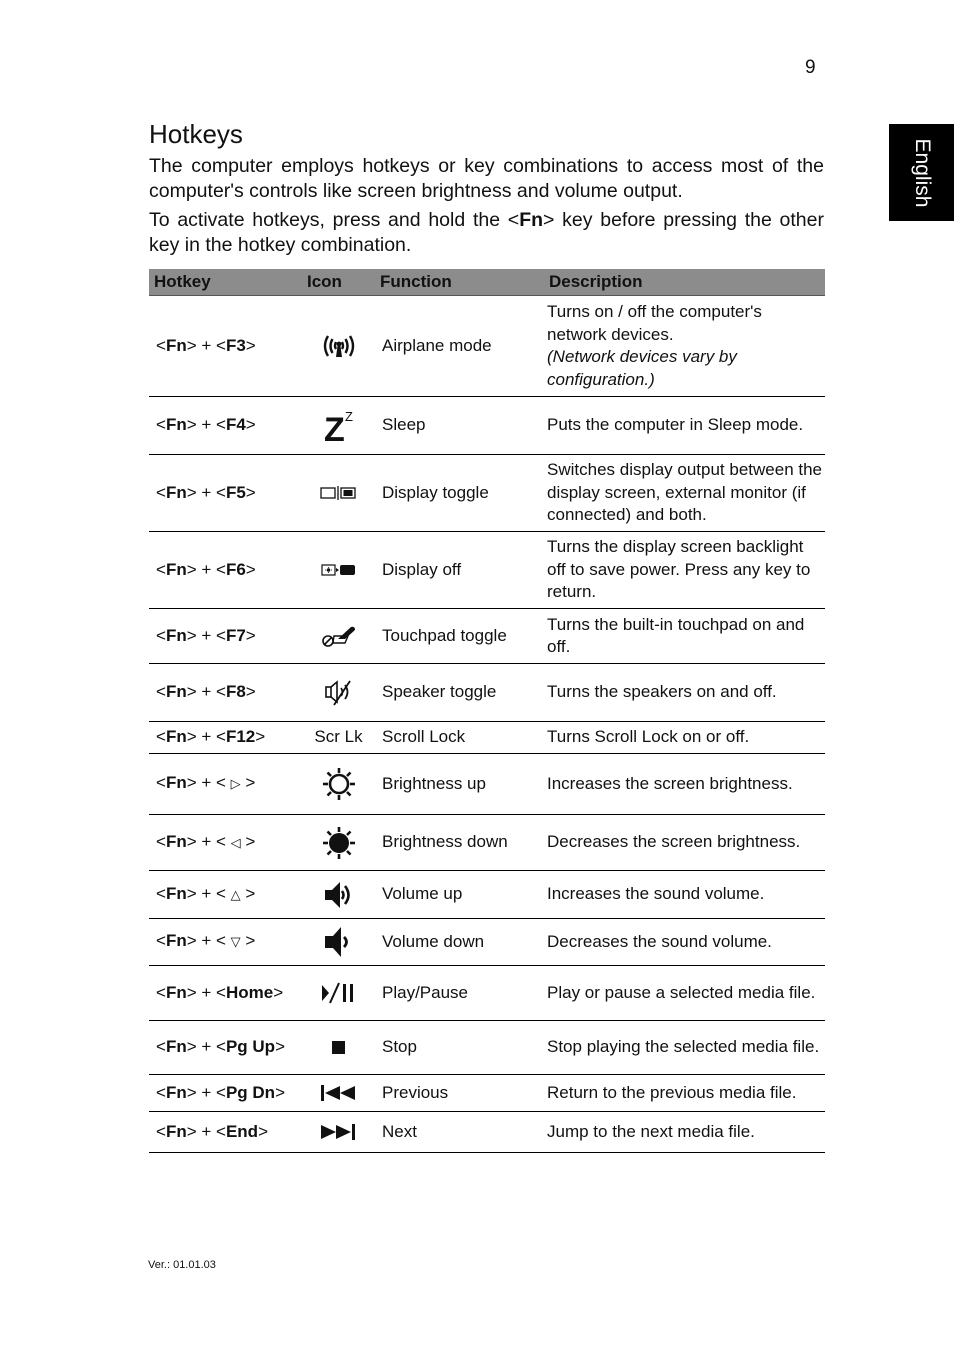 The width and height of the screenshot is (954, 1352). I want to click on sleep-icon: ZZ, so click(339, 426).